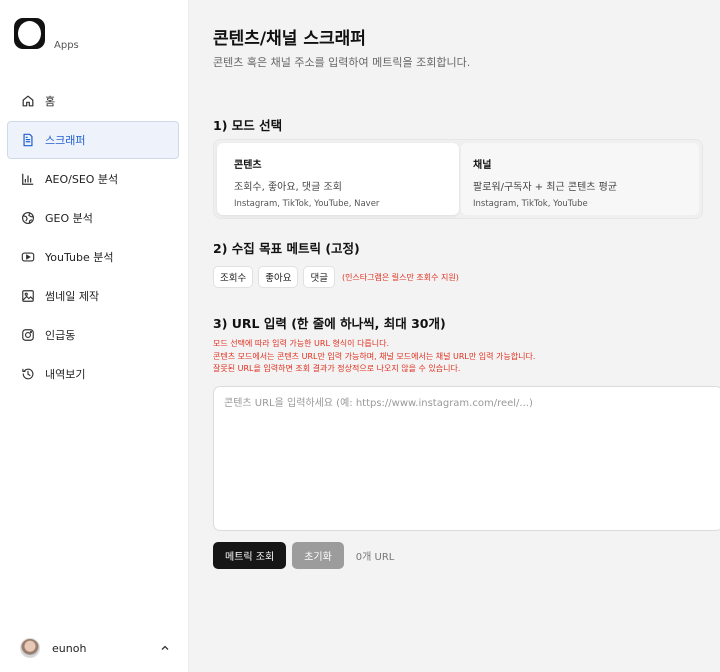 This screenshot has width=720, height=672. What do you see at coordinates (248, 165) in the screenshot?
I see `mode-option-name: 콘텐츠` at bounding box center [248, 165].